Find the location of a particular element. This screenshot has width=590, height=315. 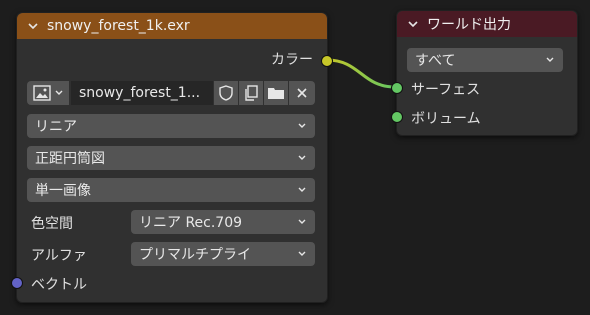

vector-input-socket is located at coordinates (17, 283).